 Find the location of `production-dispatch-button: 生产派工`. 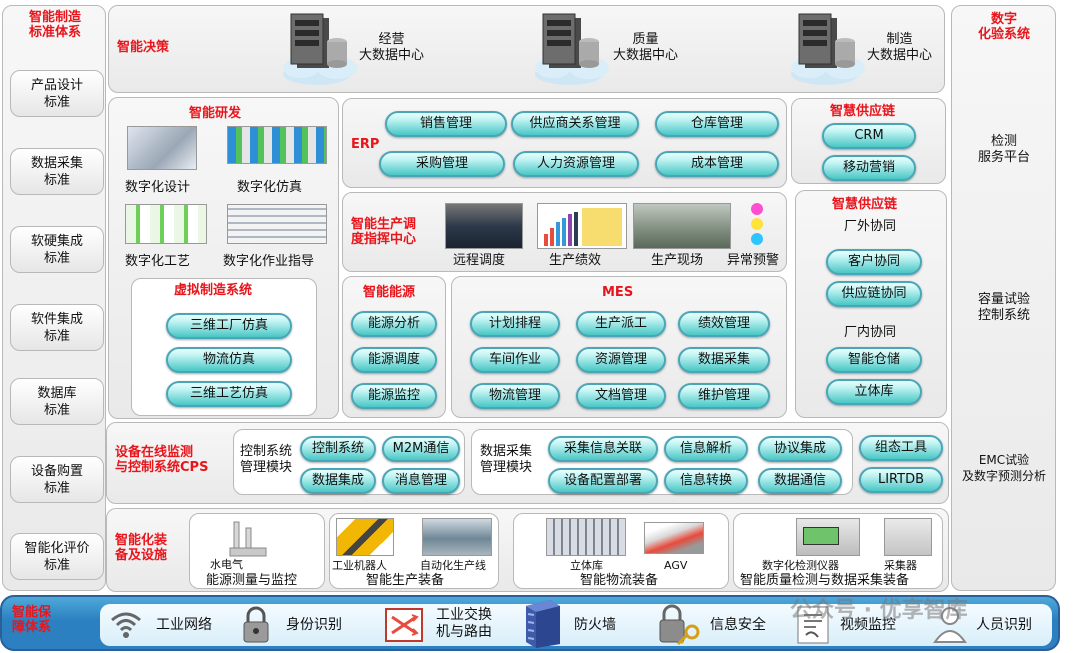

production-dispatch-button: 生产派工 is located at coordinates (621, 324).